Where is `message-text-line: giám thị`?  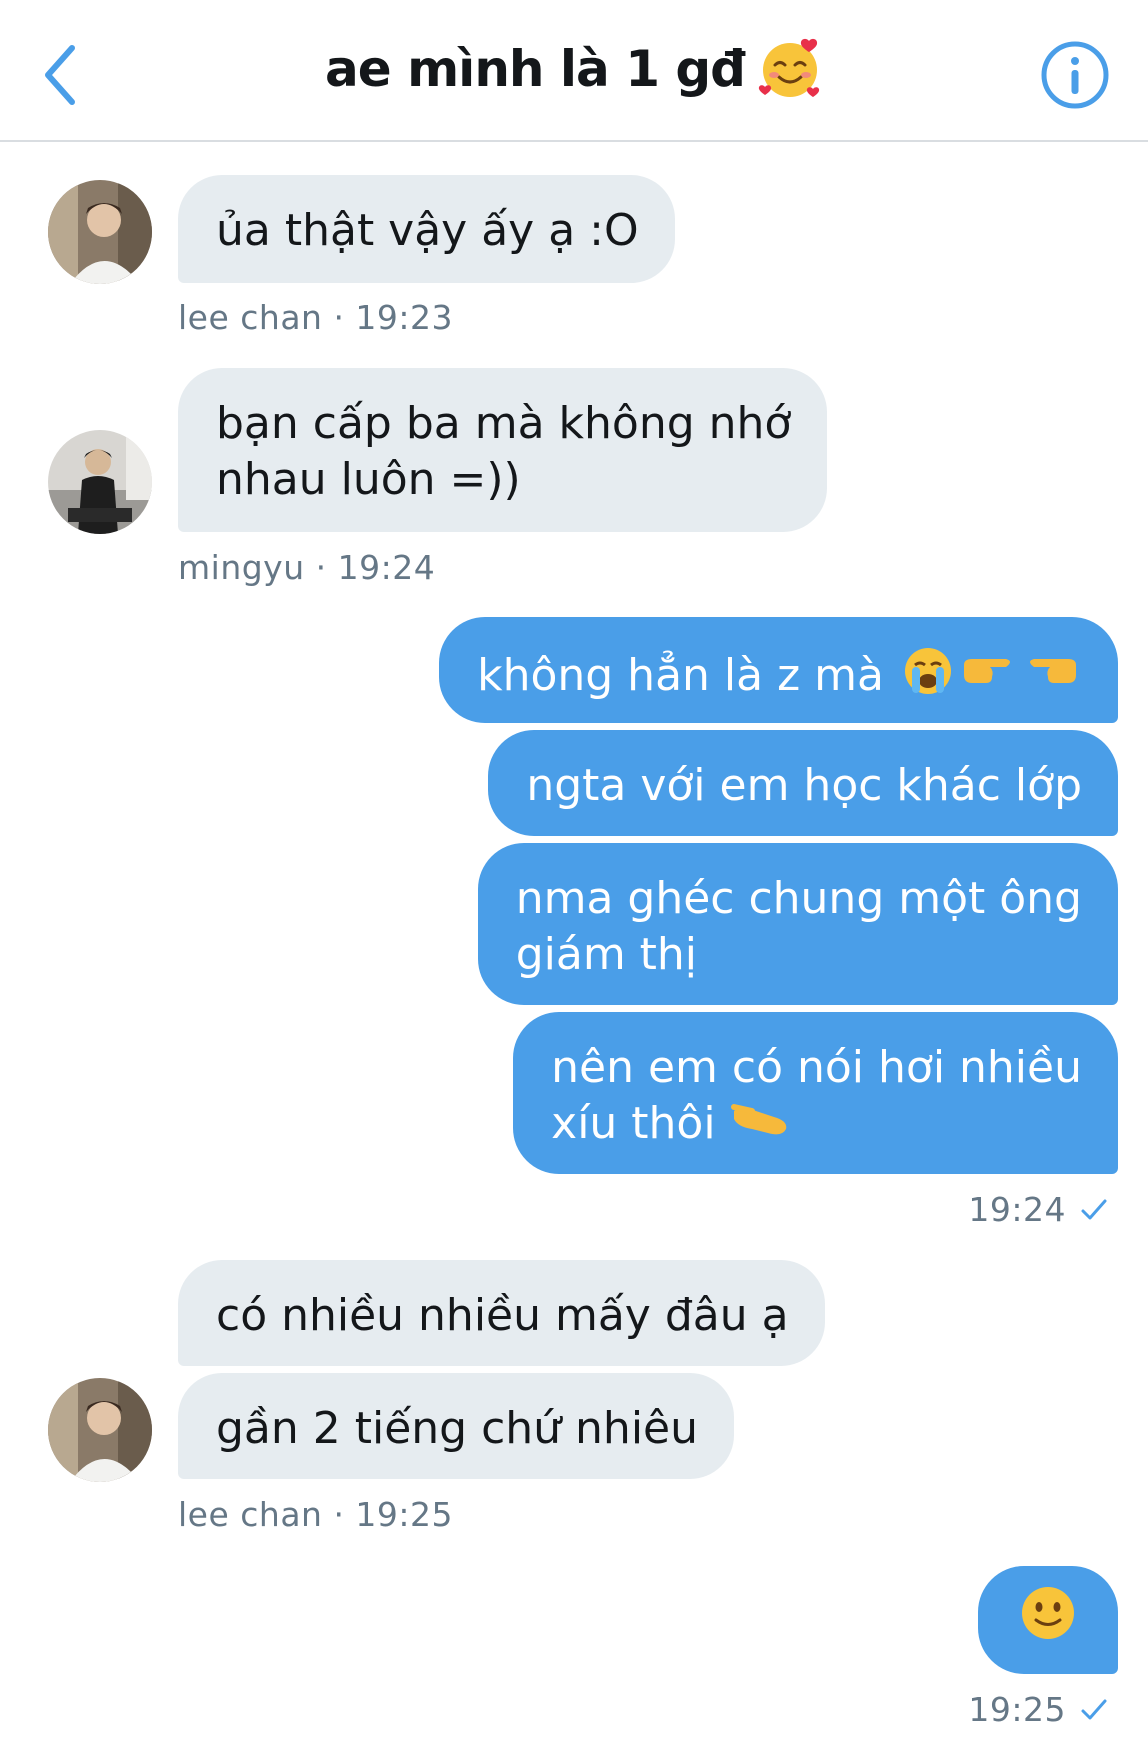 message-text-line: giám thị is located at coordinates (606, 954).